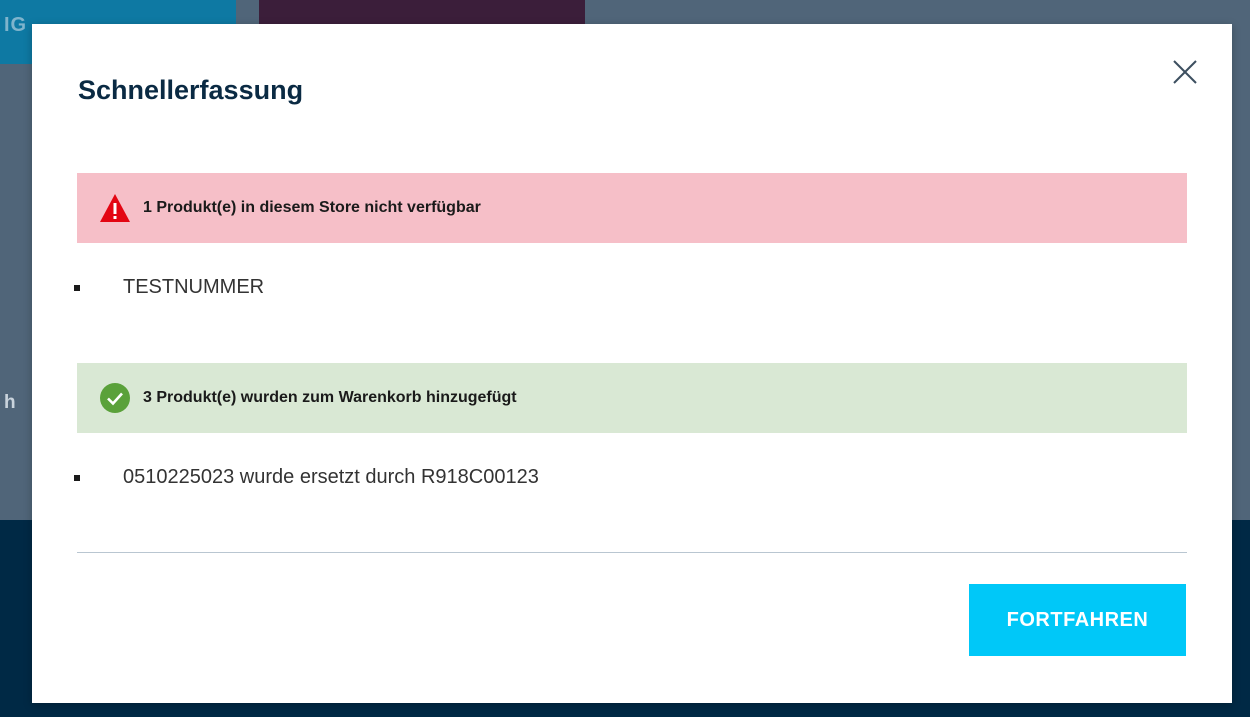 Image resolution: width=1250 pixels, height=717 pixels. I want to click on list-item: TESTNUMMER, so click(169, 287).